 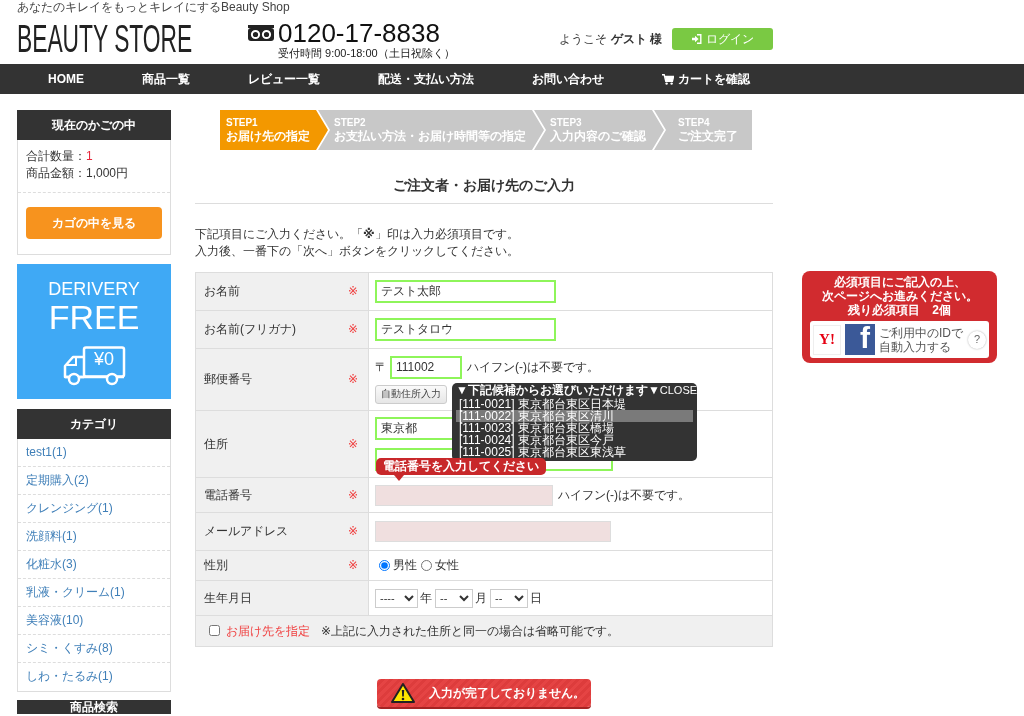 I want to click on popup-title: ▼下記候補からお選びいただけます▼, so click(x=558, y=390).